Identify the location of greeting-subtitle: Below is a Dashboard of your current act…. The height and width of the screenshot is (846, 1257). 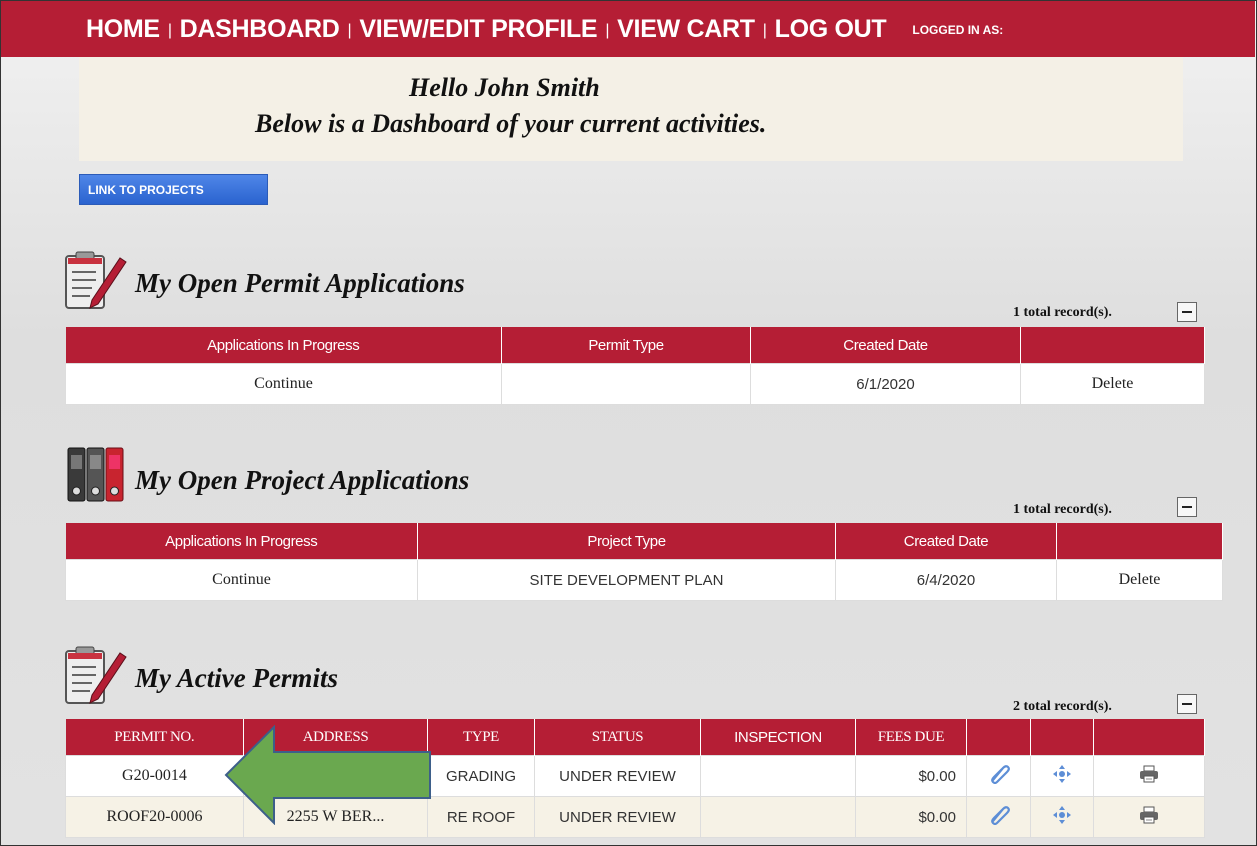
(511, 123).